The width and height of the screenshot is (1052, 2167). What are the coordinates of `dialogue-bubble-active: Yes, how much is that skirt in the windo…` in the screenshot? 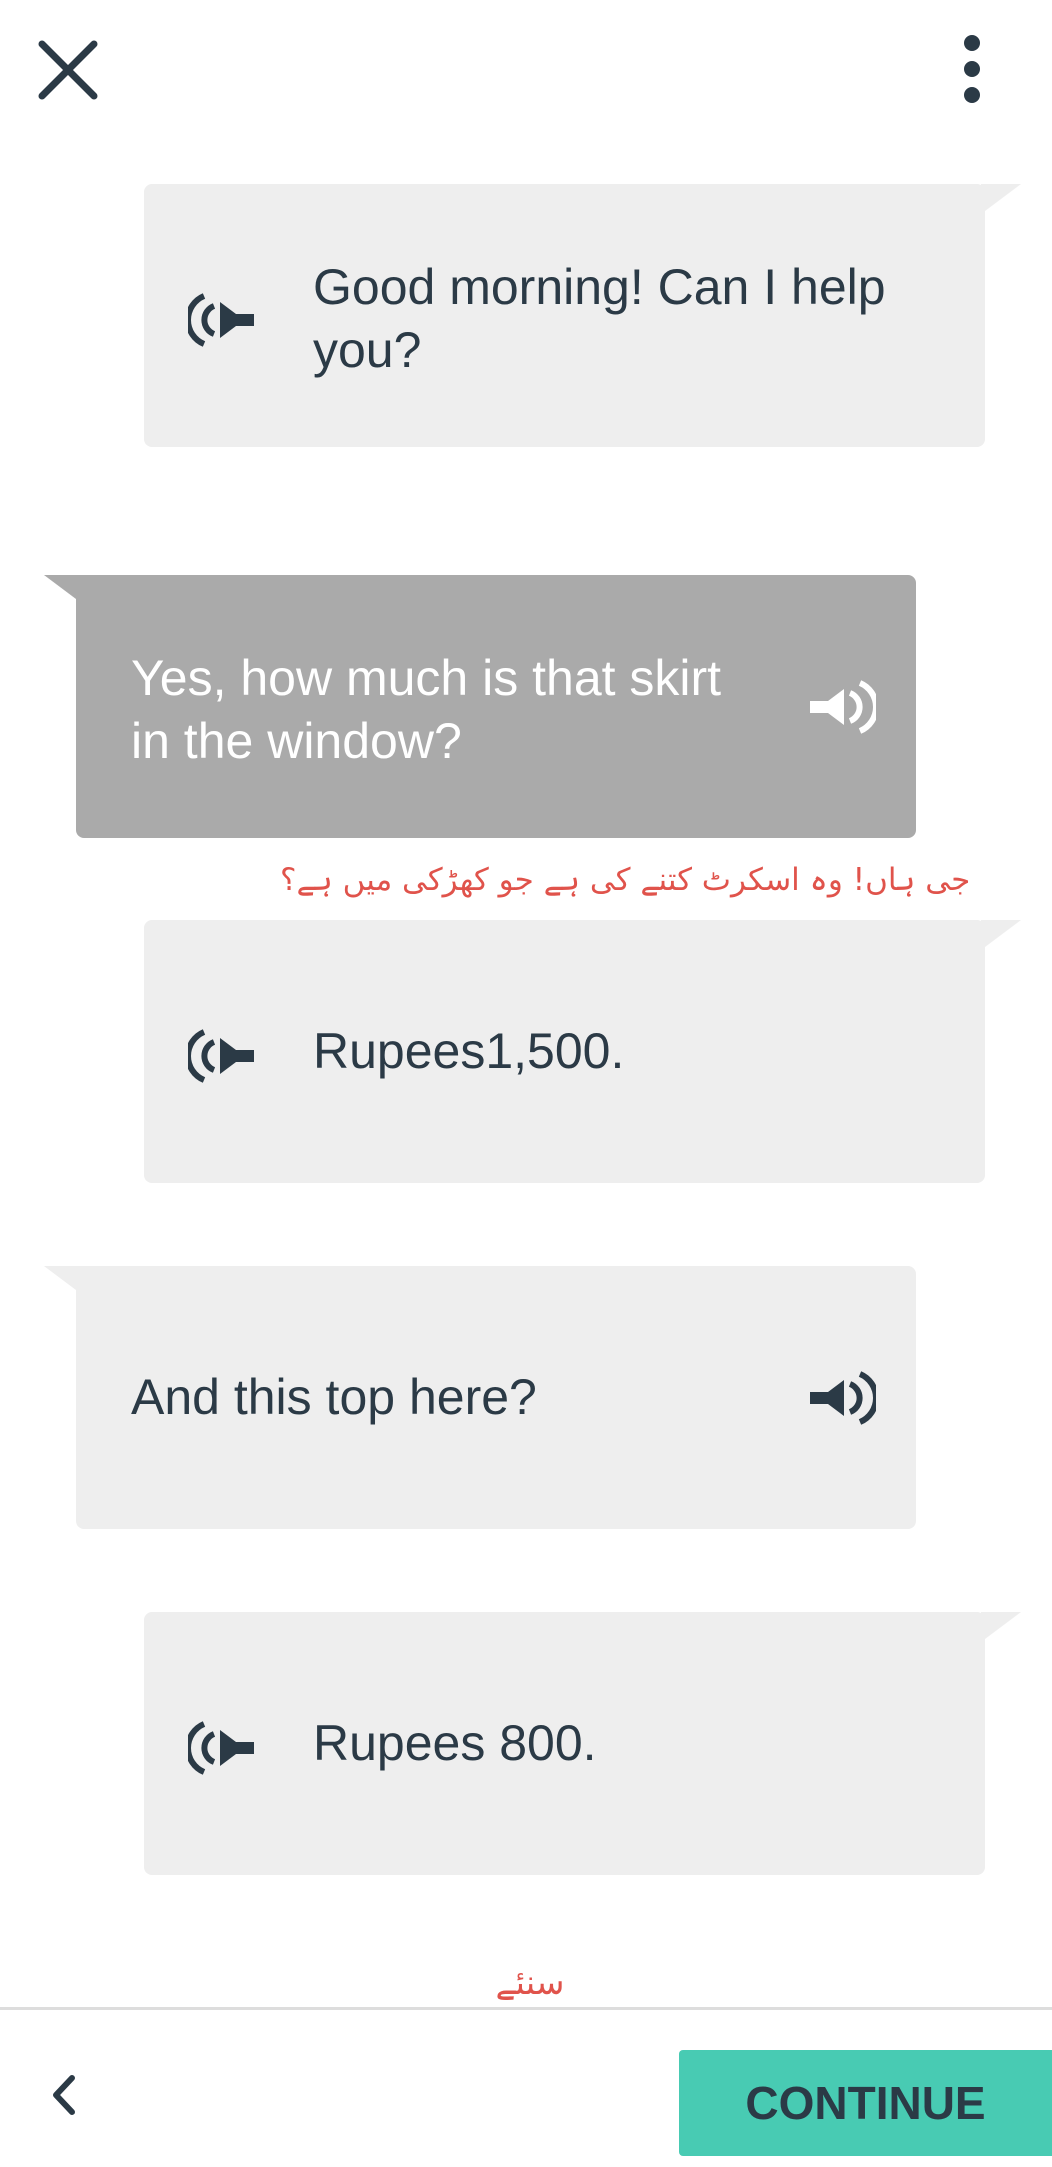 It's located at (480, 706).